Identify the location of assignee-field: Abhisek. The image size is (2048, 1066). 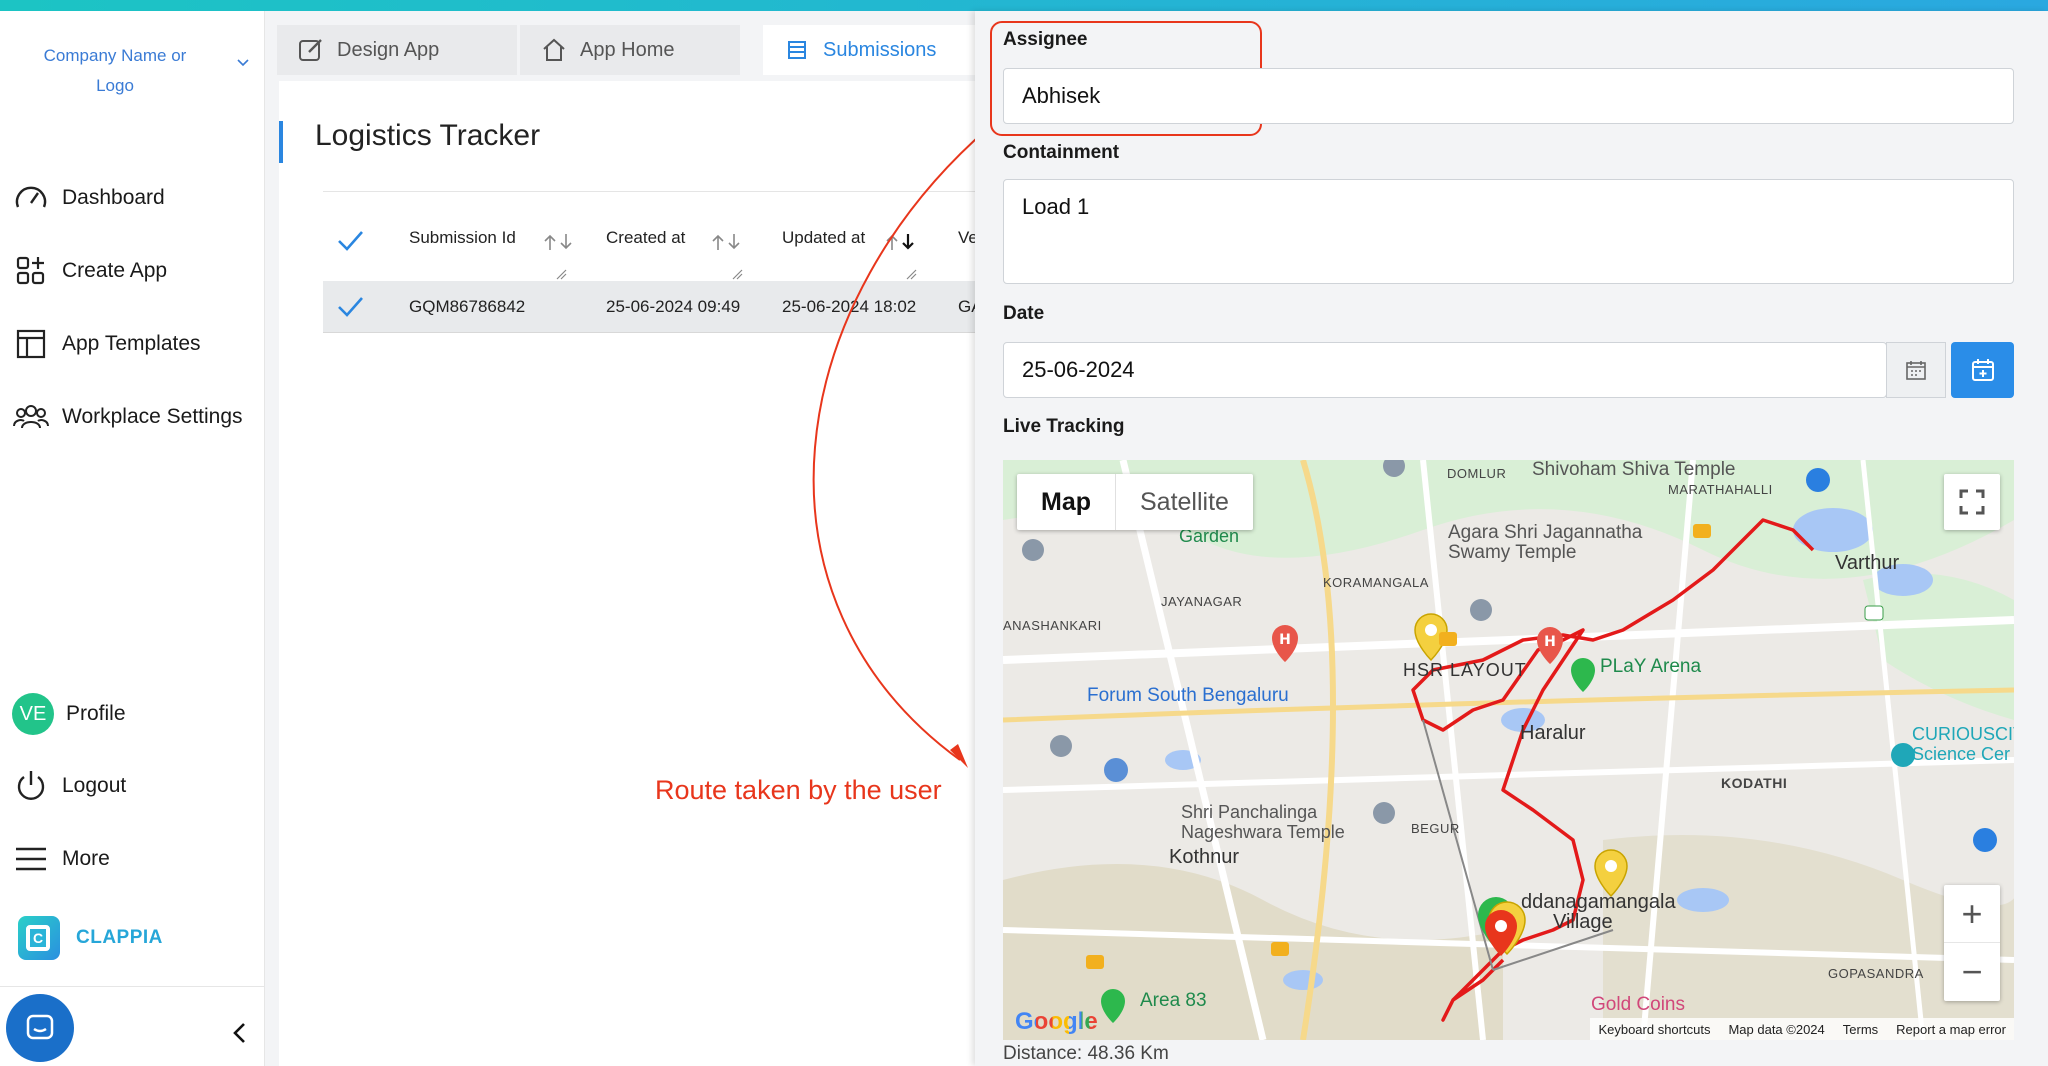
(1508, 96).